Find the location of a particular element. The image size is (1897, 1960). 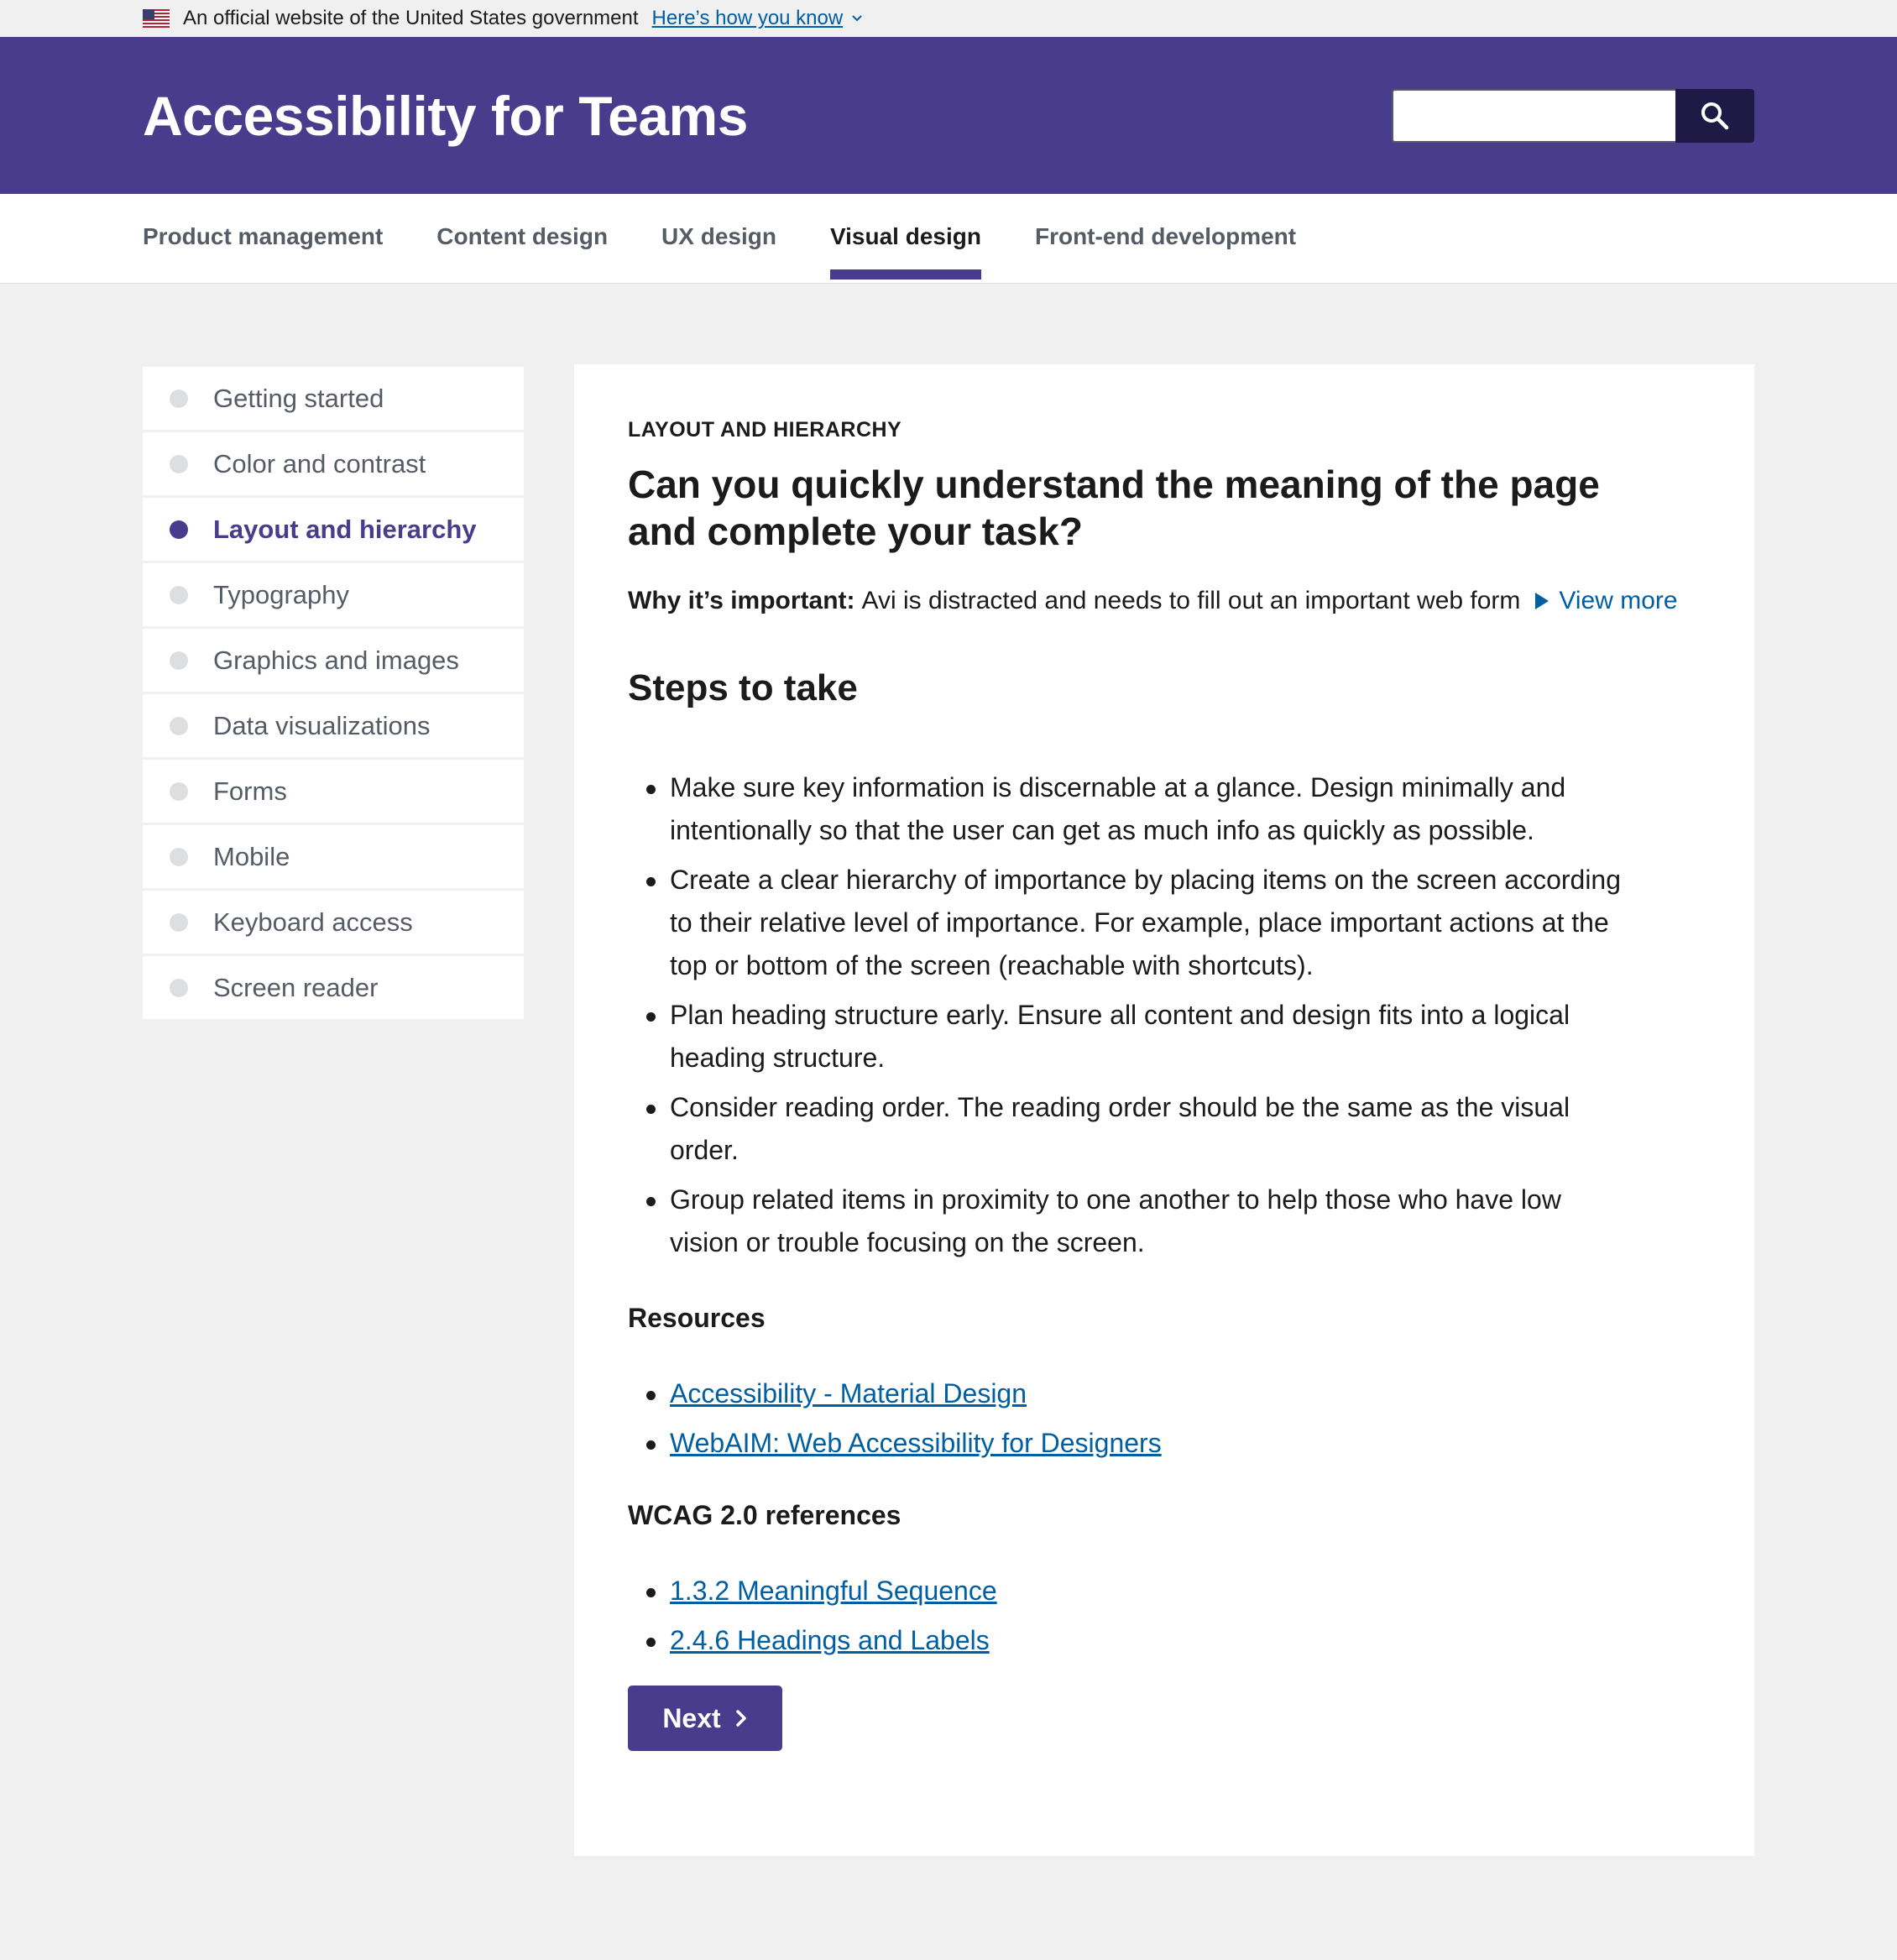

resource-link-webaim: WebAIM: Web Accessibility for Designers is located at coordinates (916, 1443).